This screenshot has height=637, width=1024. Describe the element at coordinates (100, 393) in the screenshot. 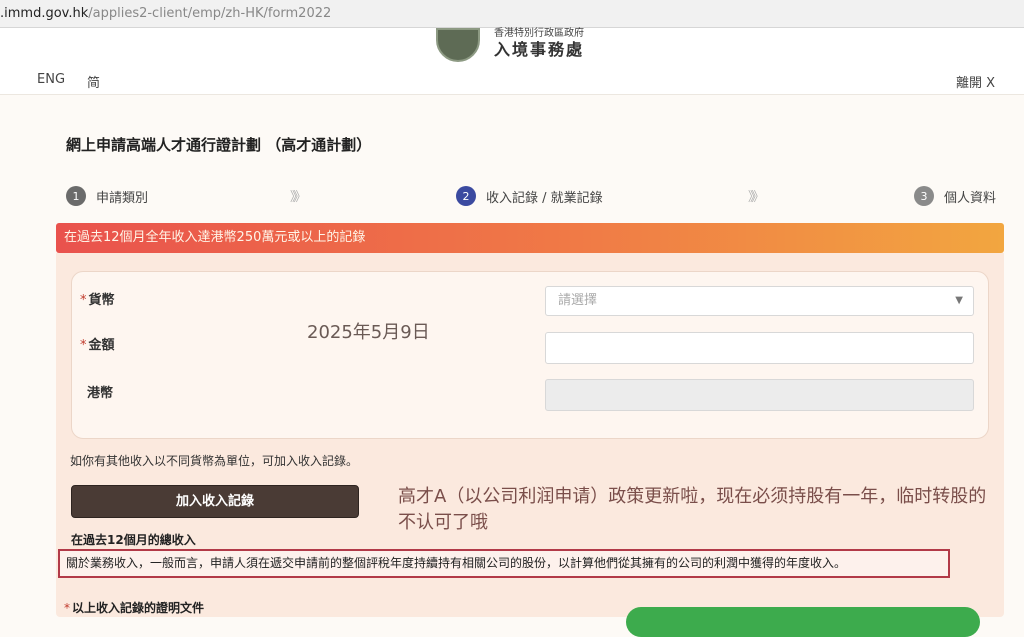

I see `hkd-label: 港幣` at that location.